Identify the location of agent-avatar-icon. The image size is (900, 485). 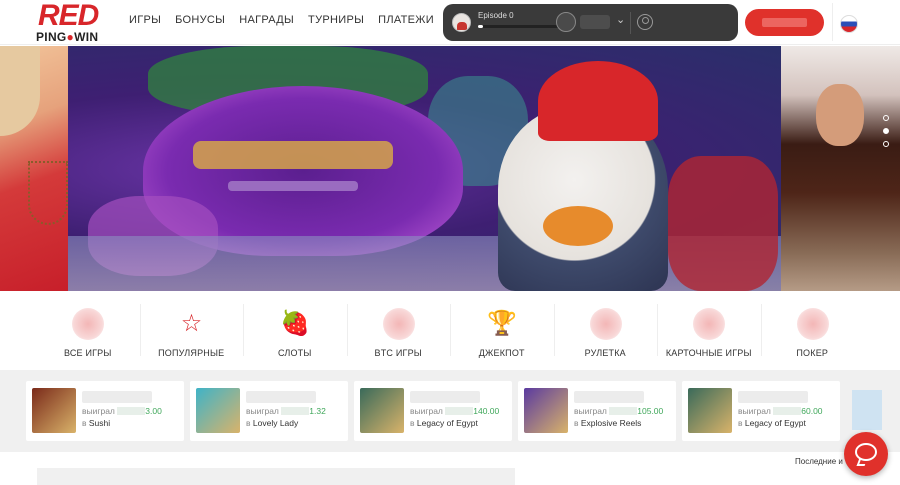
(461, 22).